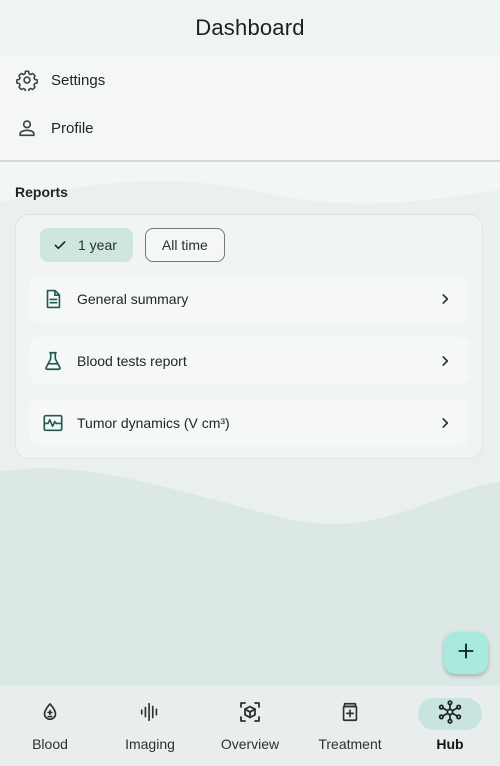 This screenshot has height=766, width=500. What do you see at coordinates (50, 744) in the screenshot?
I see `nav-item-label: Blood` at bounding box center [50, 744].